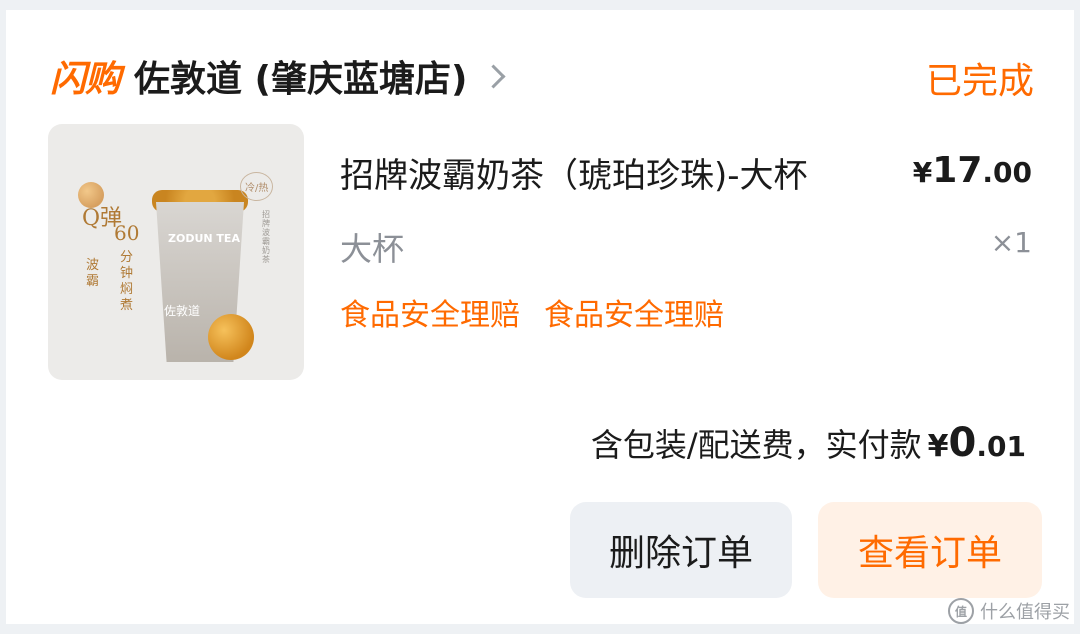 The height and width of the screenshot is (634, 1080). I want to click on order-status: 已完成, so click(979, 81).